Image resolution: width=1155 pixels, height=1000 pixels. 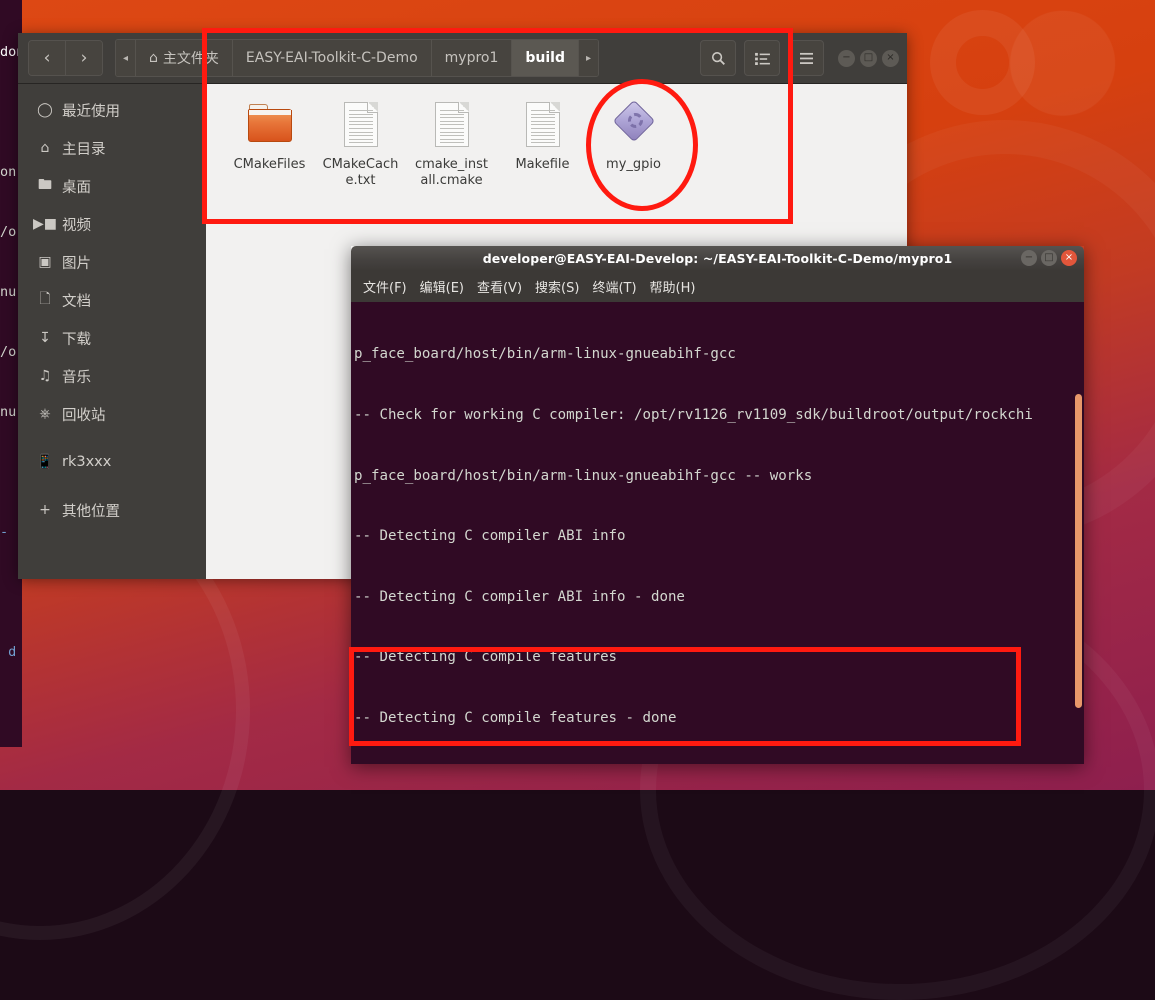 I want to click on file-name: my_gpio, so click(x=633, y=164).